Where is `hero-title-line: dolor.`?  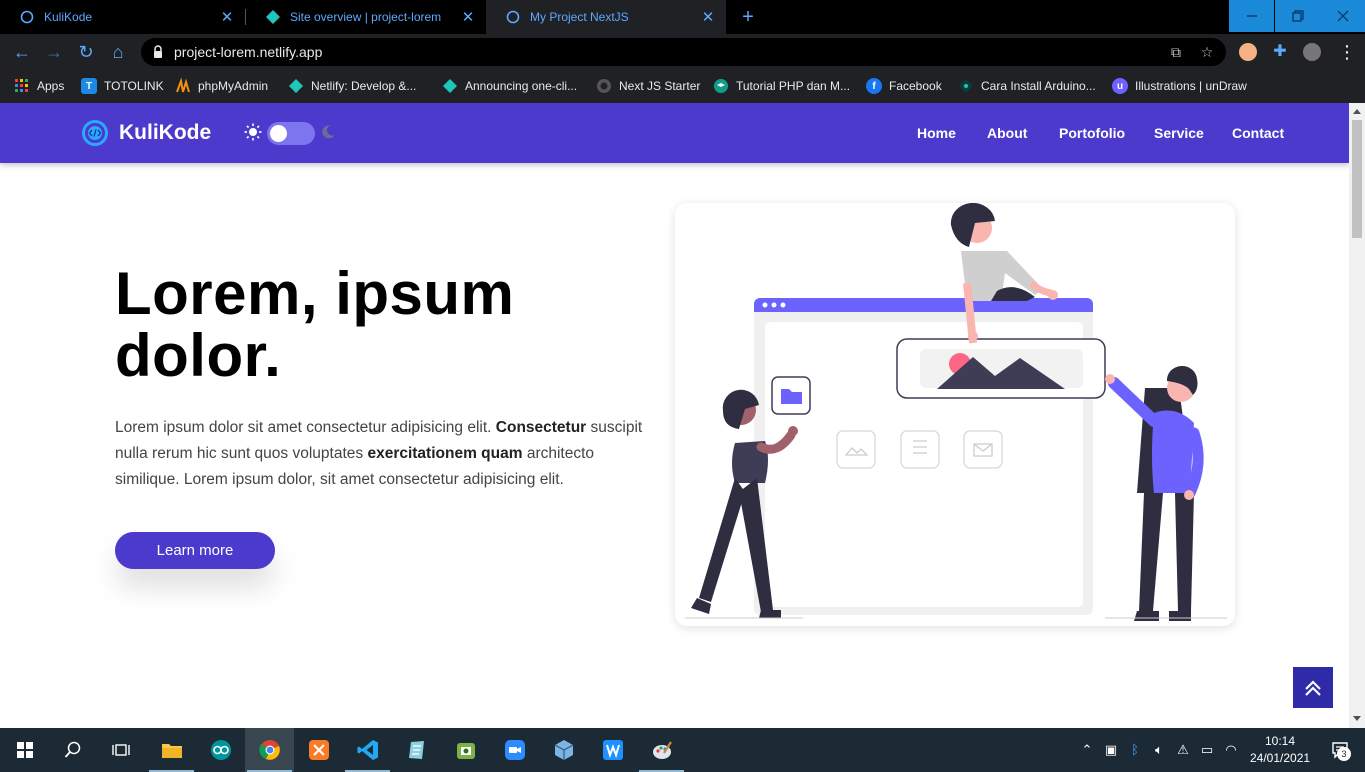 hero-title-line: dolor. is located at coordinates (198, 355).